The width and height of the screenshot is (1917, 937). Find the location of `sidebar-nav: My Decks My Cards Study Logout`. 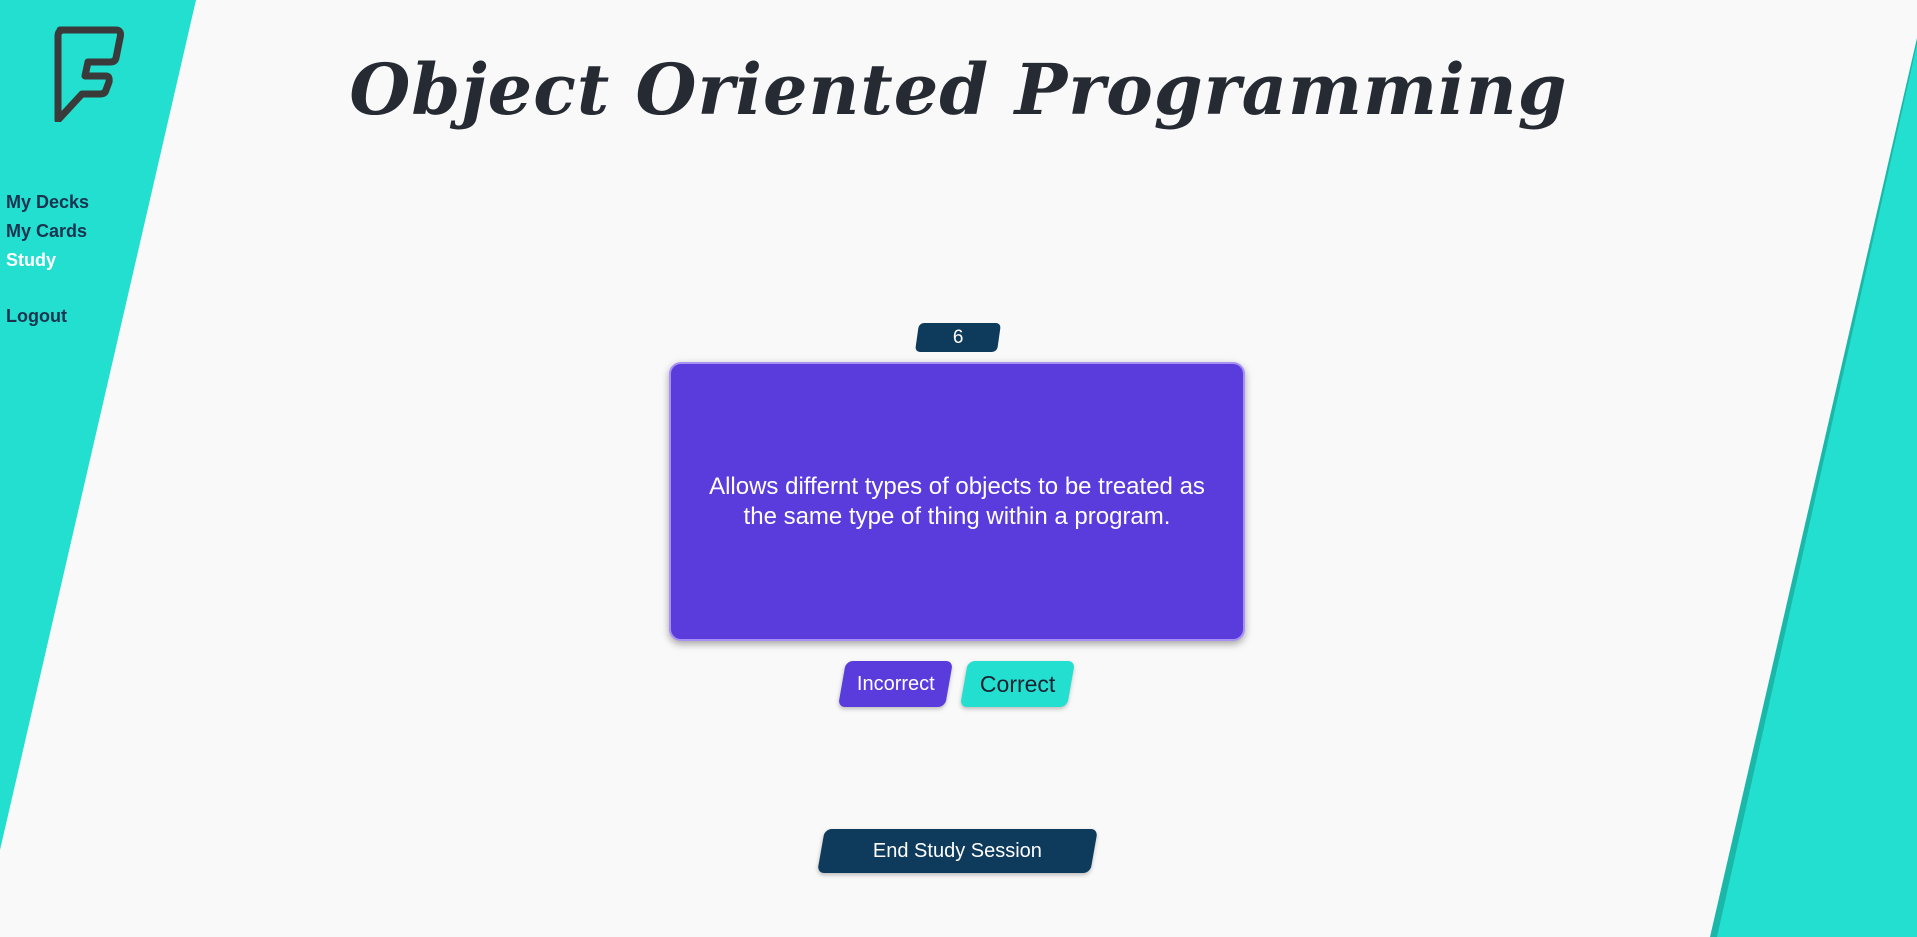

sidebar-nav: My Decks My Cards Study Logout is located at coordinates (47, 259).